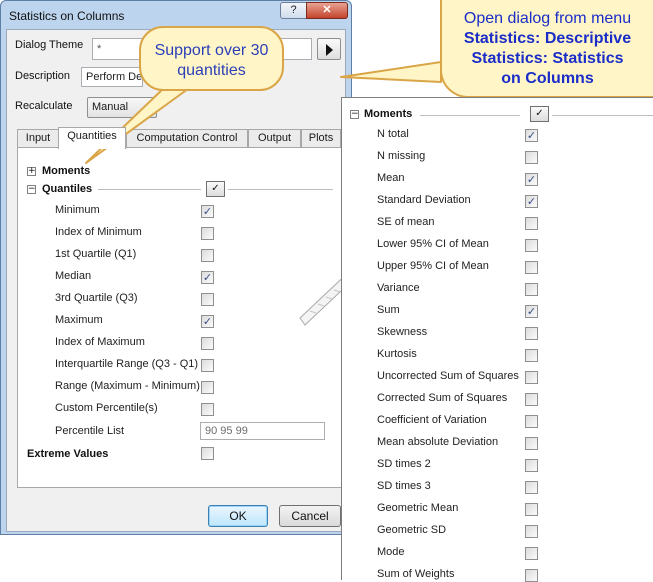  Describe the element at coordinates (602, 115) in the screenshot. I see `moments-separator-right` at that location.